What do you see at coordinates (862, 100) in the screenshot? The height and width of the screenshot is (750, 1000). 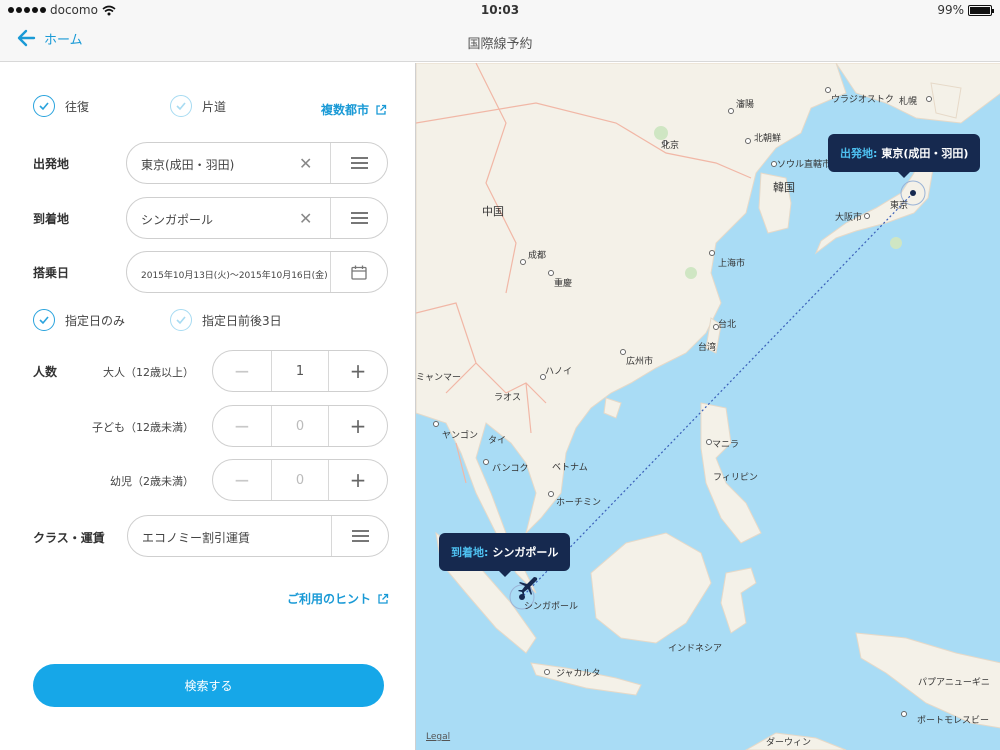 I see `city-label: ウラジオストク` at bounding box center [862, 100].